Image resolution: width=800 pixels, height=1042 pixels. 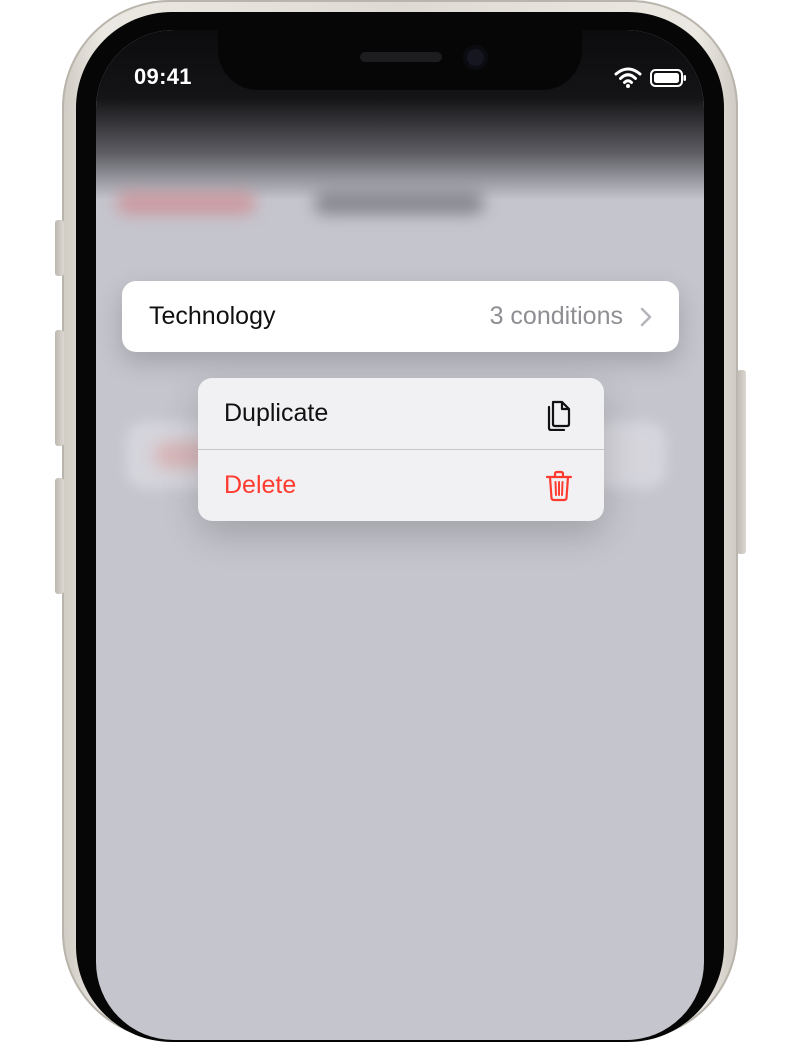 I want to click on blurred-back-button, so click(x=186, y=203).